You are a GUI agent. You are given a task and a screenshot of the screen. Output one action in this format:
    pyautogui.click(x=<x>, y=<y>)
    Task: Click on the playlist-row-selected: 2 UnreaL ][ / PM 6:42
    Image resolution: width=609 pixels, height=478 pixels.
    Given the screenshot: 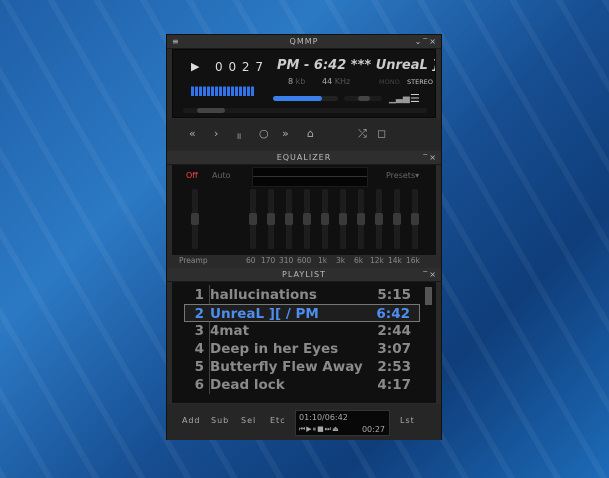 What is the action you would take?
    pyautogui.click(x=302, y=313)
    